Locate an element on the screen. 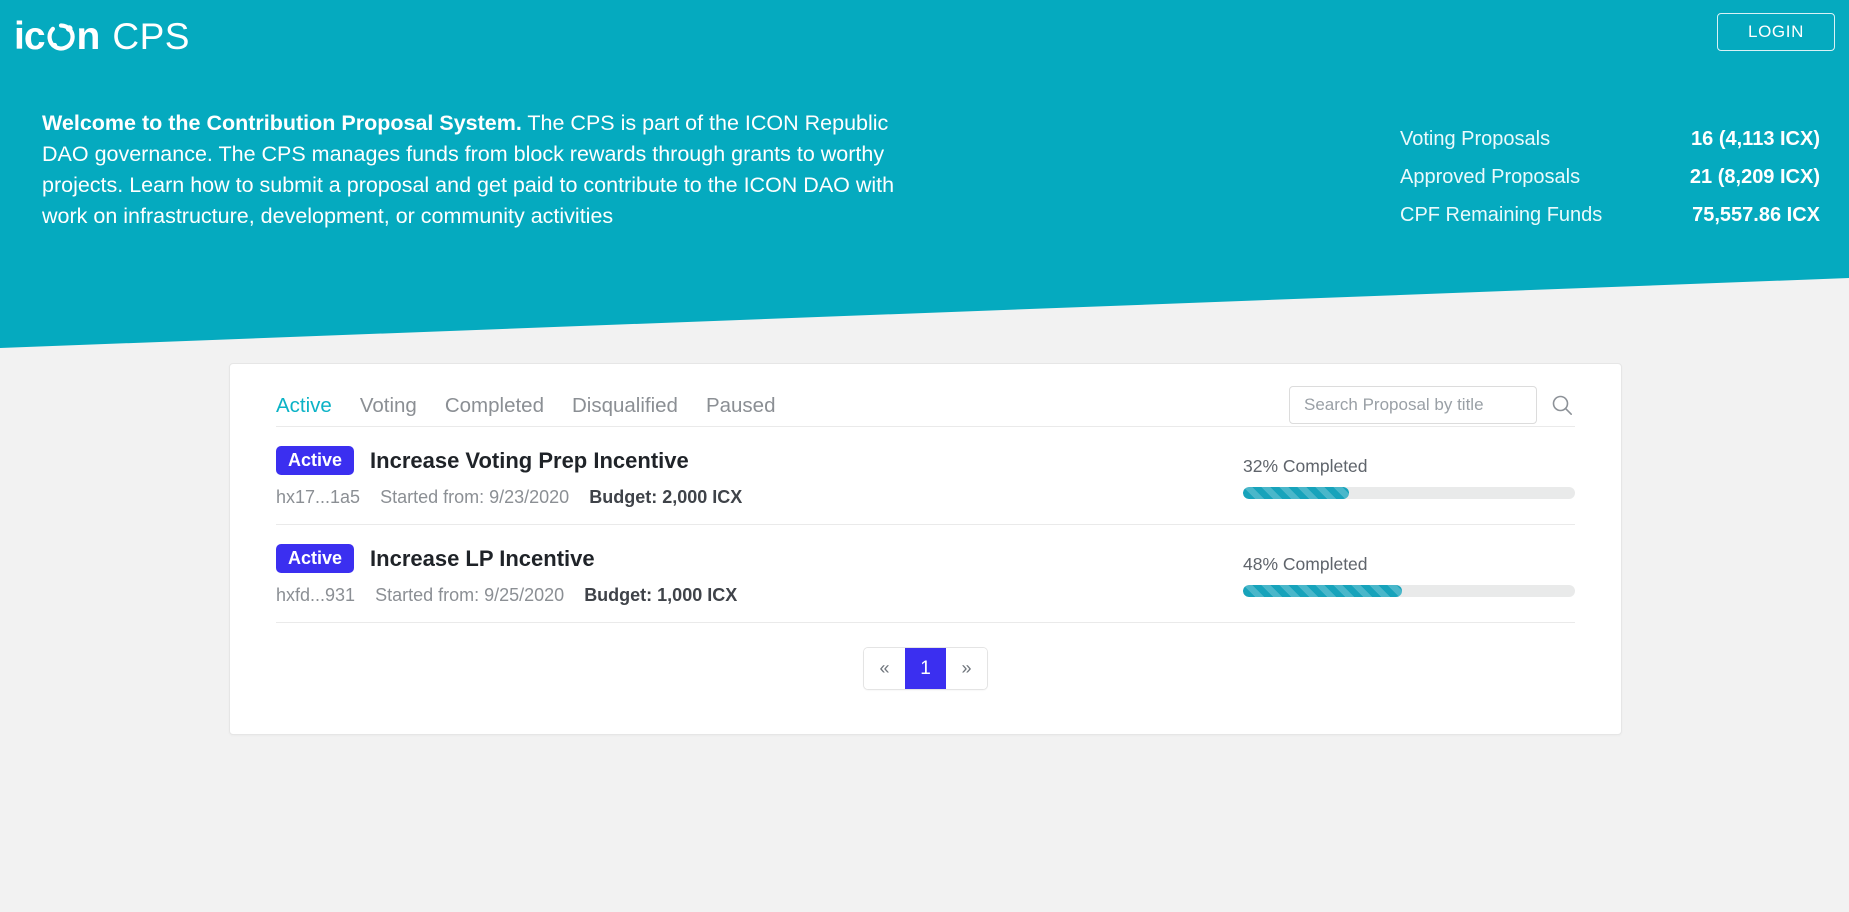 This screenshot has height=912, width=1849. progress-label: 32% Completed is located at coordinates (1305, 466).